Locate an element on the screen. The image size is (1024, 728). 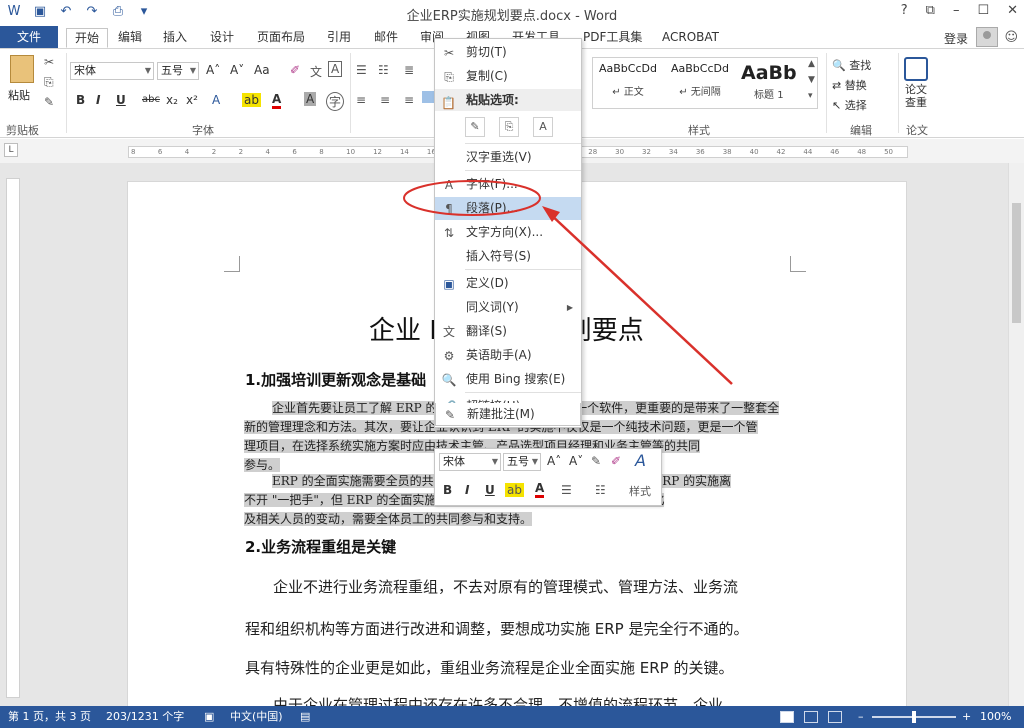
mini-styles-label: 样式 is located at coordinates (640, 491).